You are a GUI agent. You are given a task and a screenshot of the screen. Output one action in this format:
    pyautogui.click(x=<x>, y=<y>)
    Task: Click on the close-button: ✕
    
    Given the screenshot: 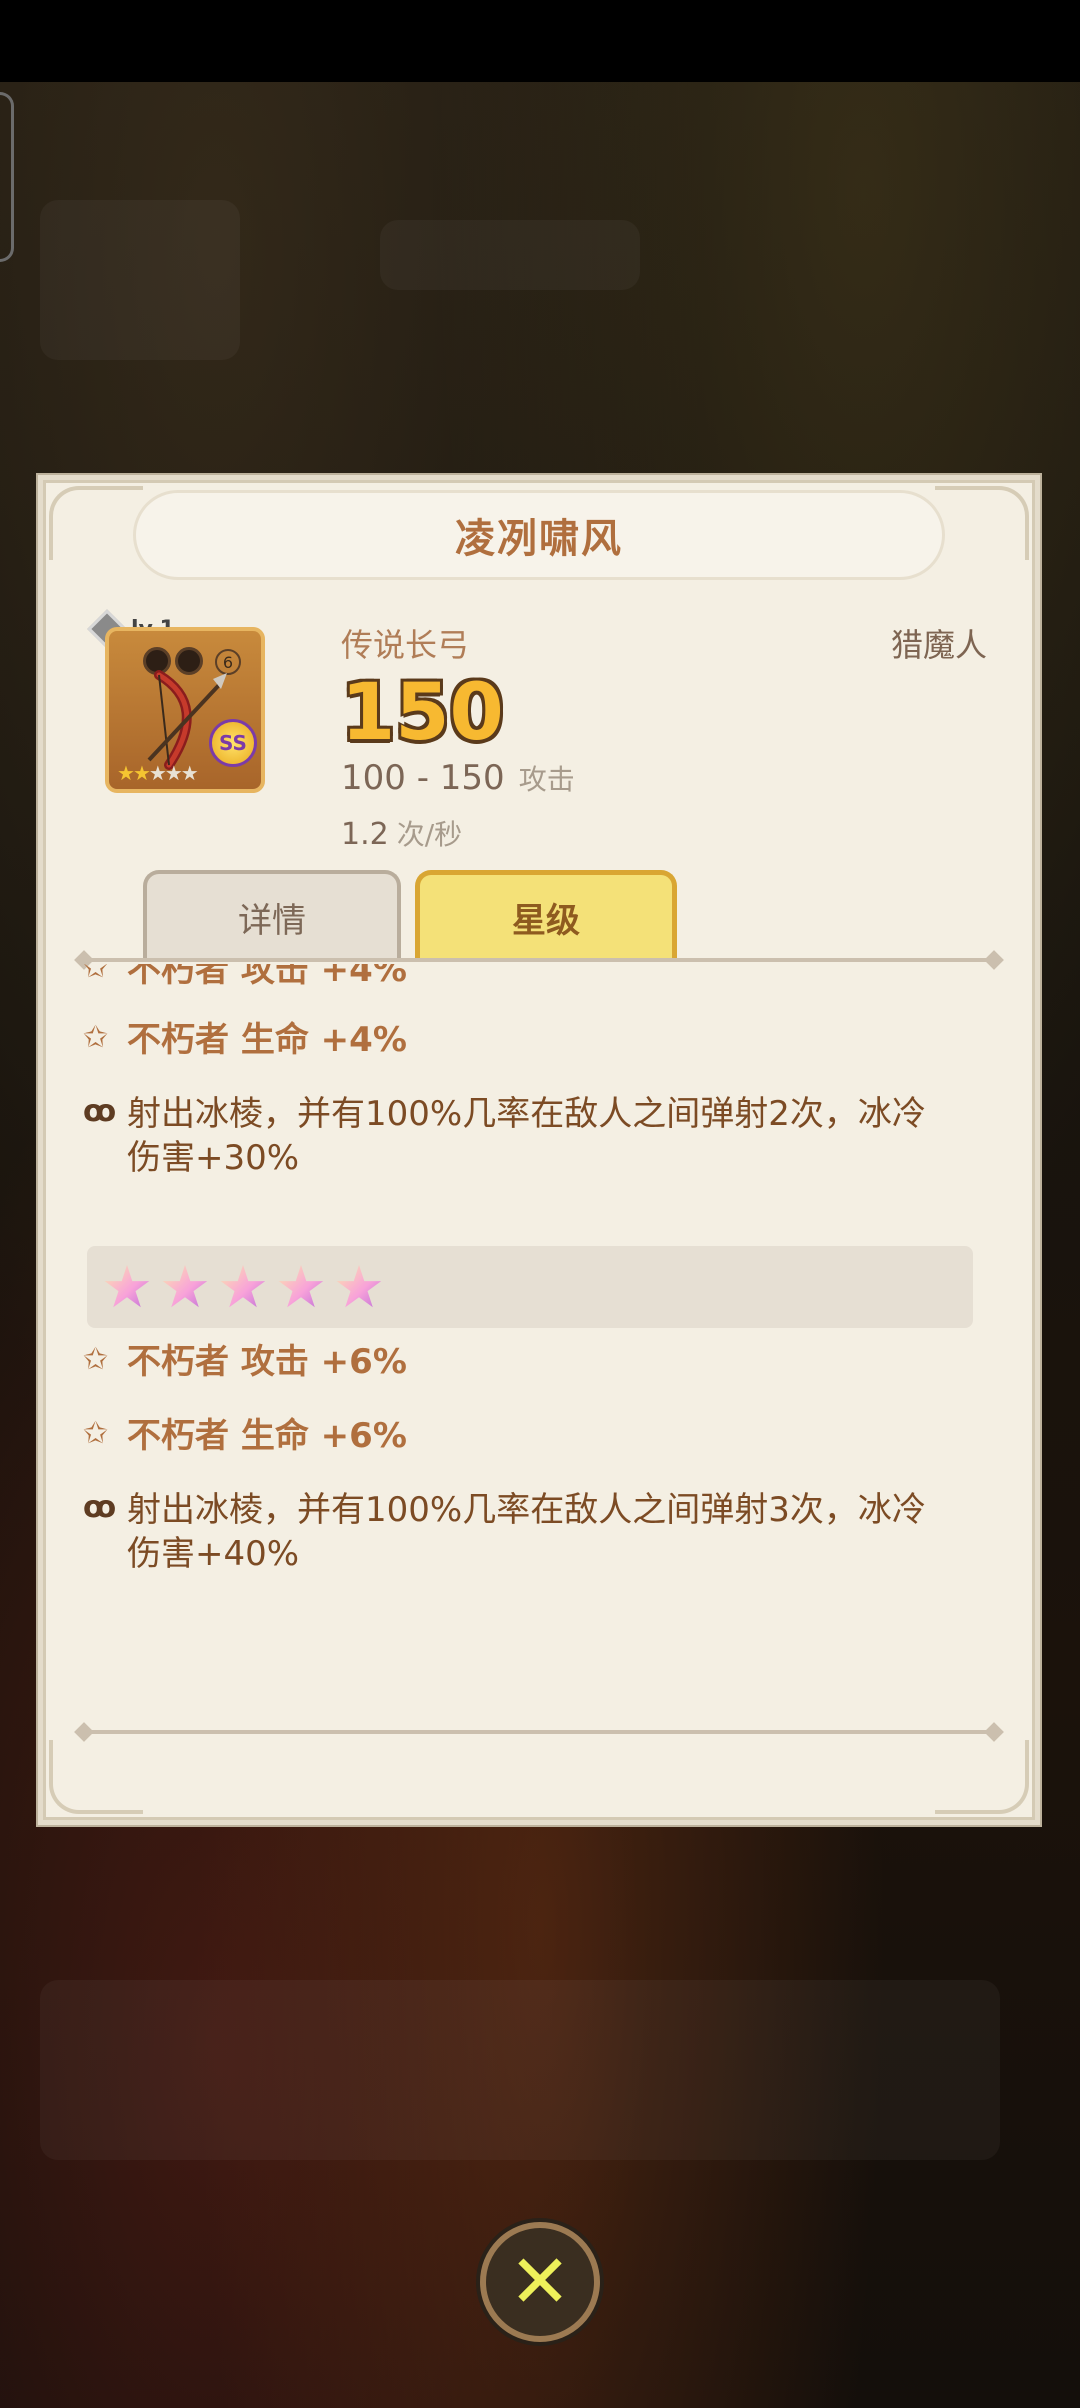 What is the action you would take?
    pyautogui.click(x=540, y=2282)
    